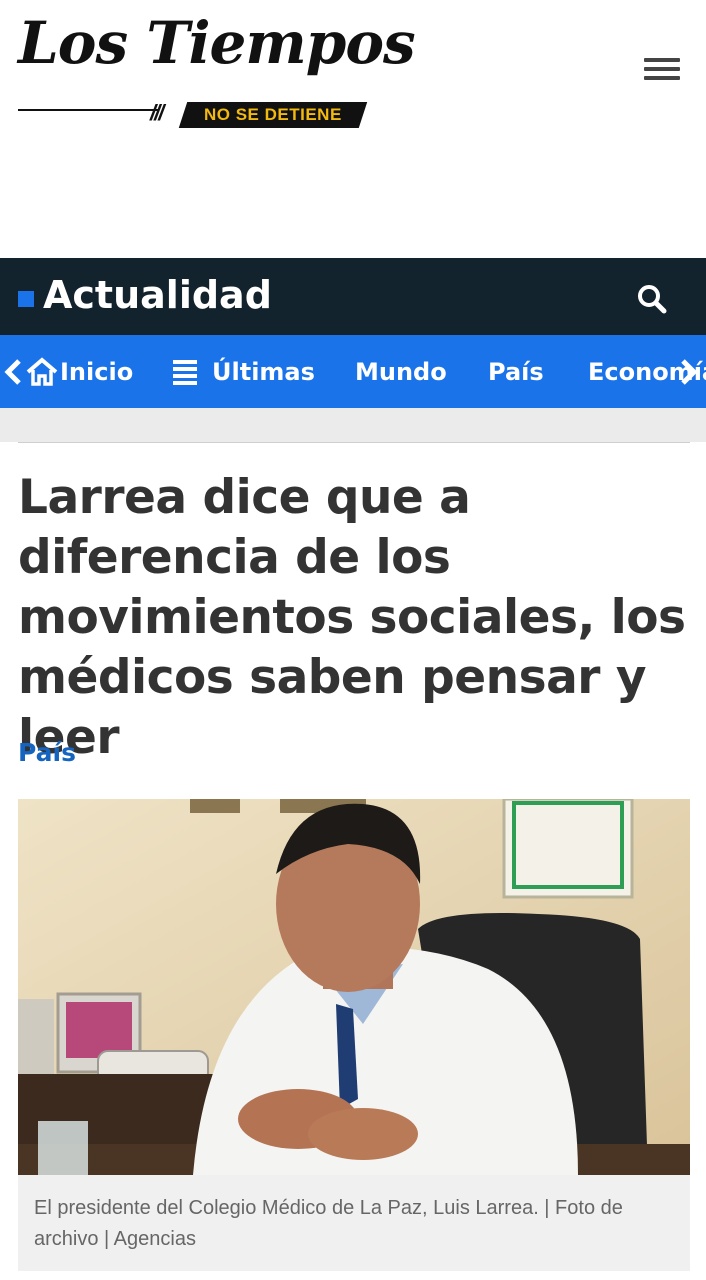 The width and height of the screenshot is (706, 1280). What do you see at coordinates (47, 752) in the screenshot?
I see `article-category-link: País` at bounding box center [47, 752].